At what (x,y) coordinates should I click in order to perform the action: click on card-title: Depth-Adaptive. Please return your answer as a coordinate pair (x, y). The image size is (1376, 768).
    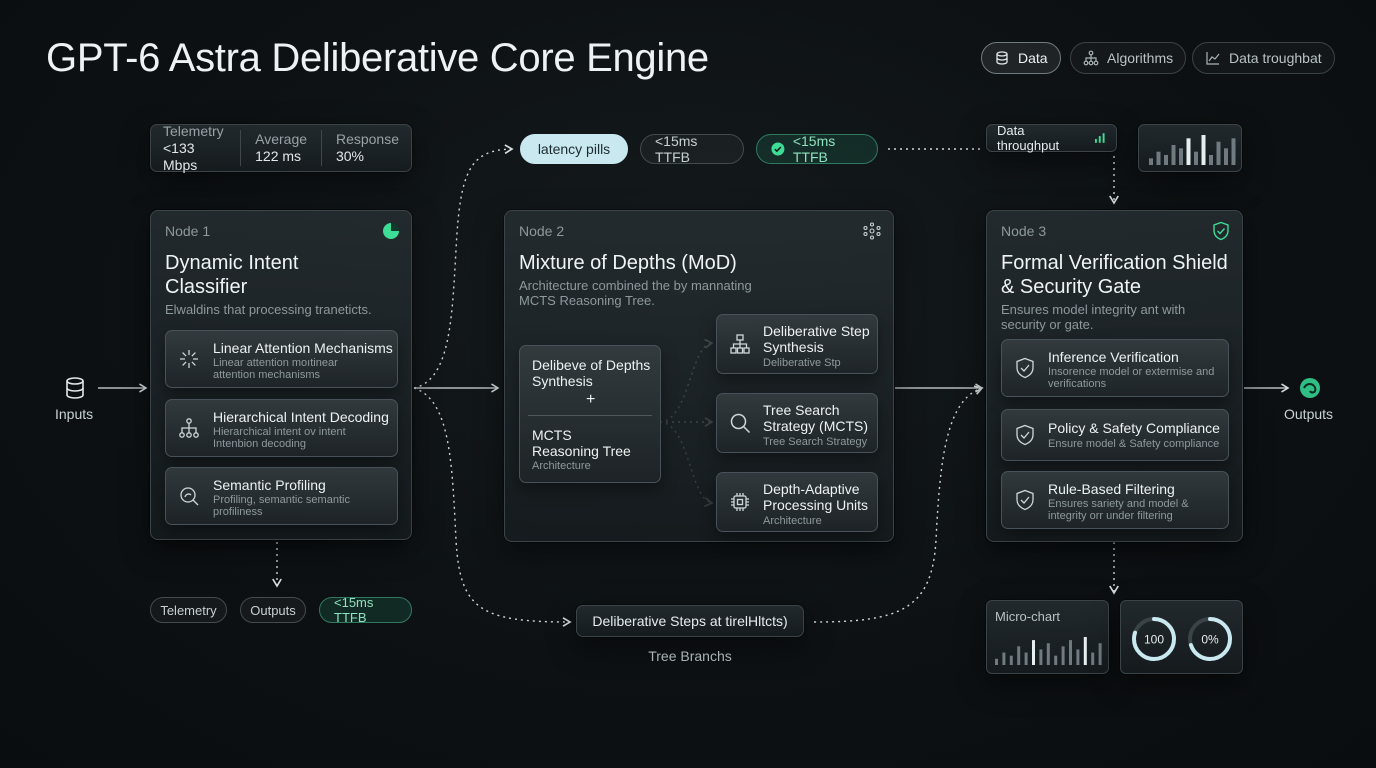
    Looking at the image, I should click on (811, 489).